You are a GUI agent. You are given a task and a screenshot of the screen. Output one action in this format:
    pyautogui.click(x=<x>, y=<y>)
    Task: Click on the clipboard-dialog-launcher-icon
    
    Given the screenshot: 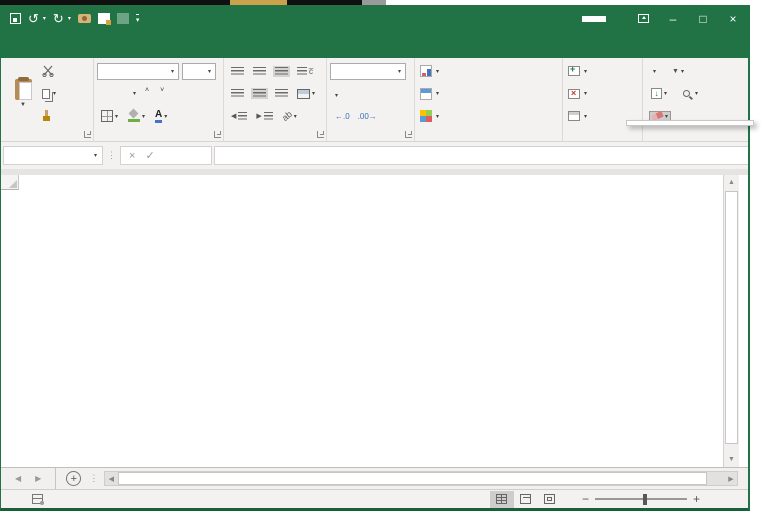 What is the action you would take?
    pyautogui.click(x=87, y=134)
    